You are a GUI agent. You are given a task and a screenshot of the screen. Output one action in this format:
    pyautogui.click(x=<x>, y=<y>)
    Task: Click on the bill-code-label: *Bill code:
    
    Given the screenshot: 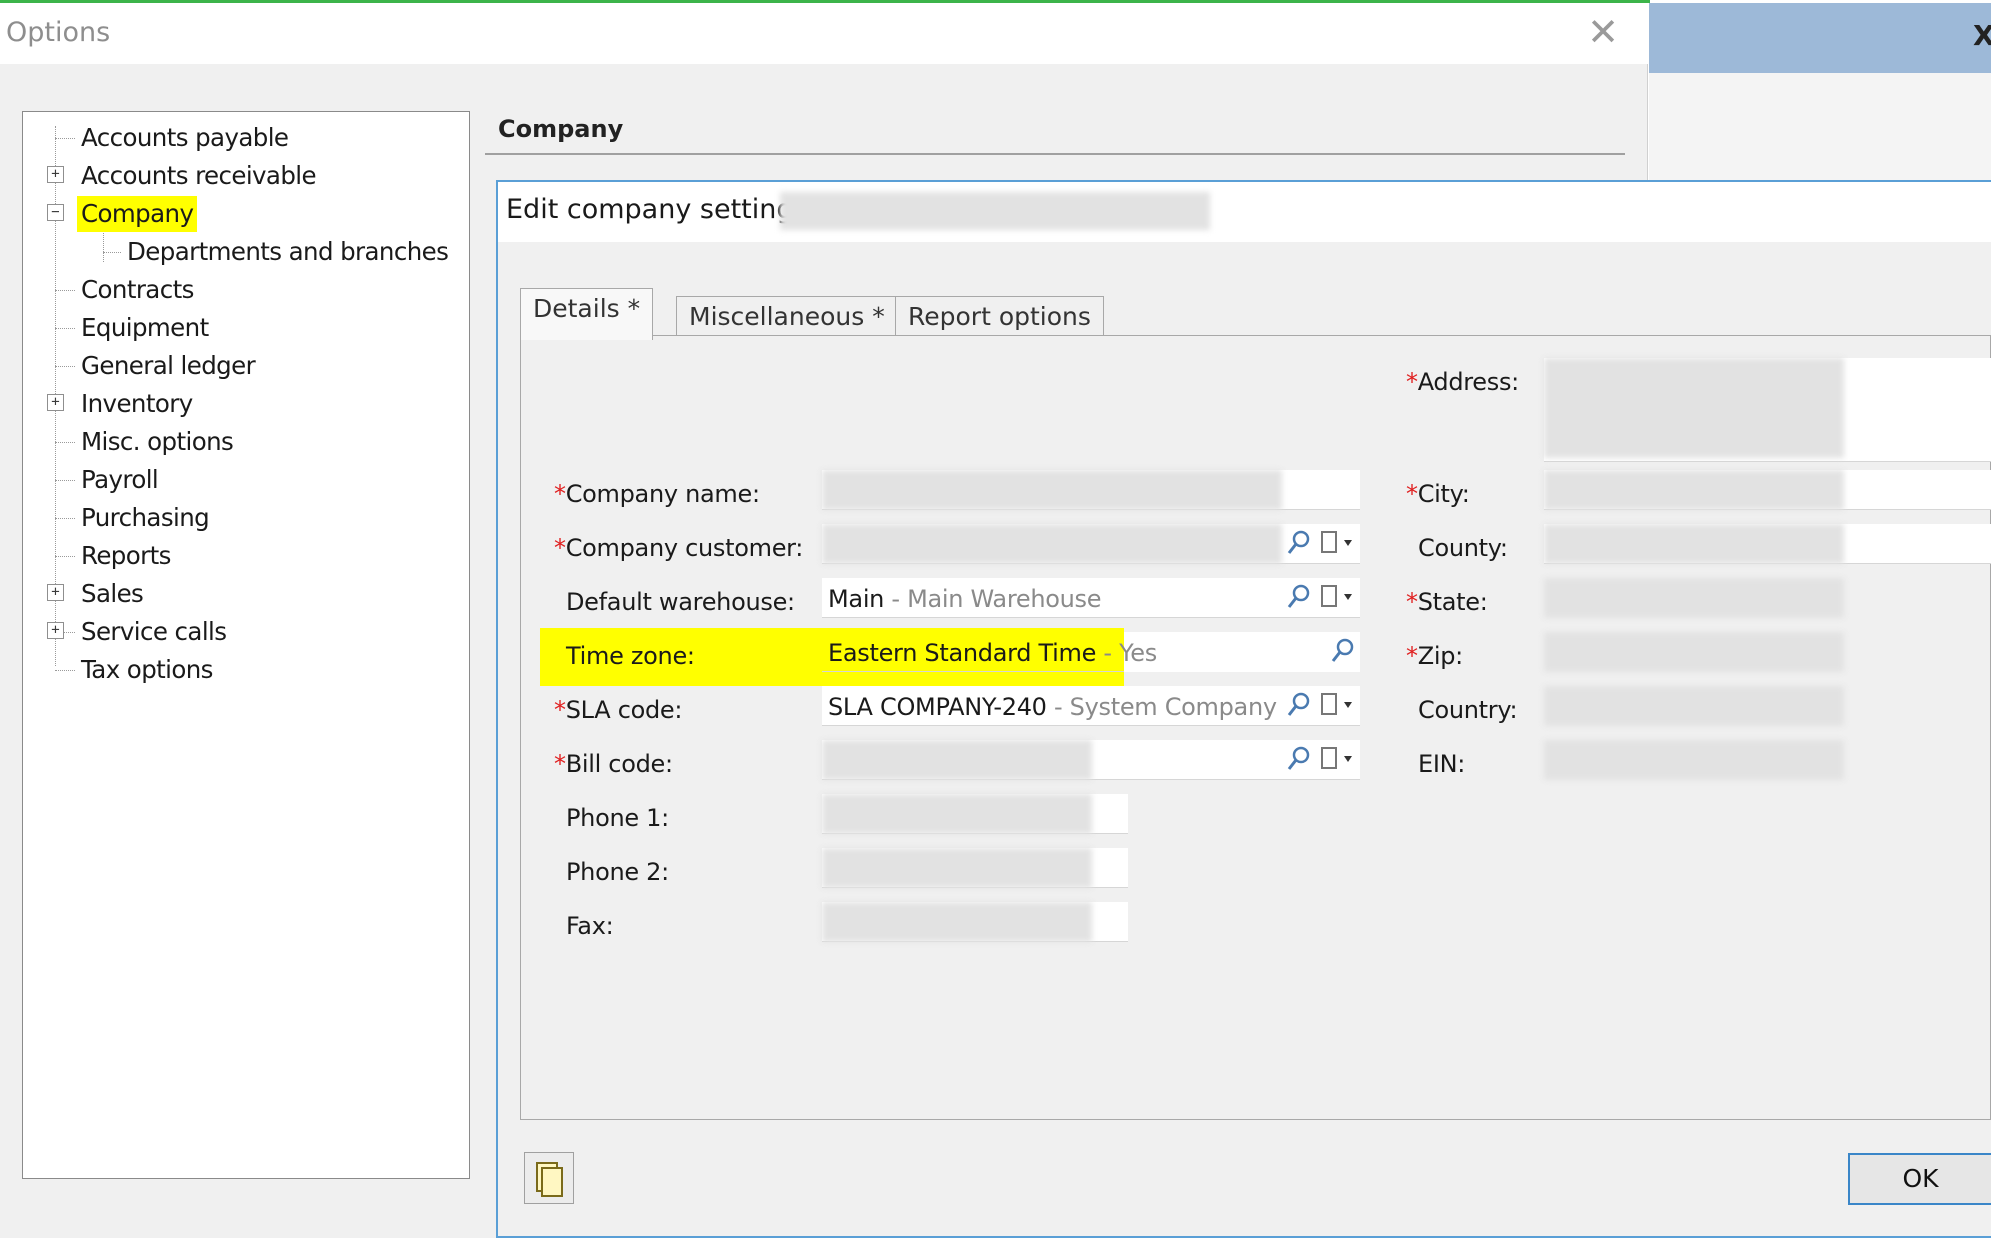 What is the action you would take?
    pyautogui.click(x=613, y=764)
    